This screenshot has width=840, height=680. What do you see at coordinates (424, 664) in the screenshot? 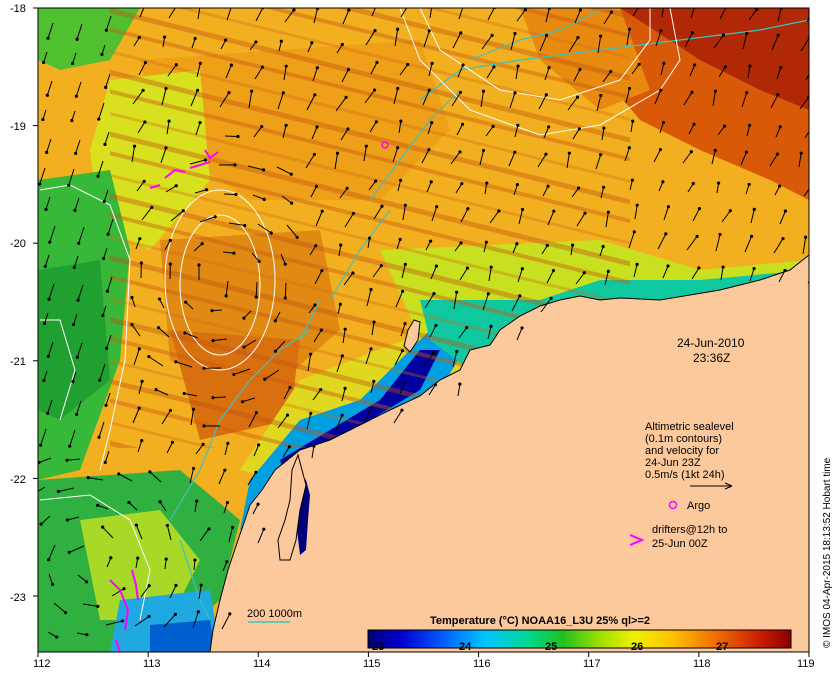
I see `x-axis-labels: 112 113 114 115 116 117 118 119` at bounding box center [424, 664].